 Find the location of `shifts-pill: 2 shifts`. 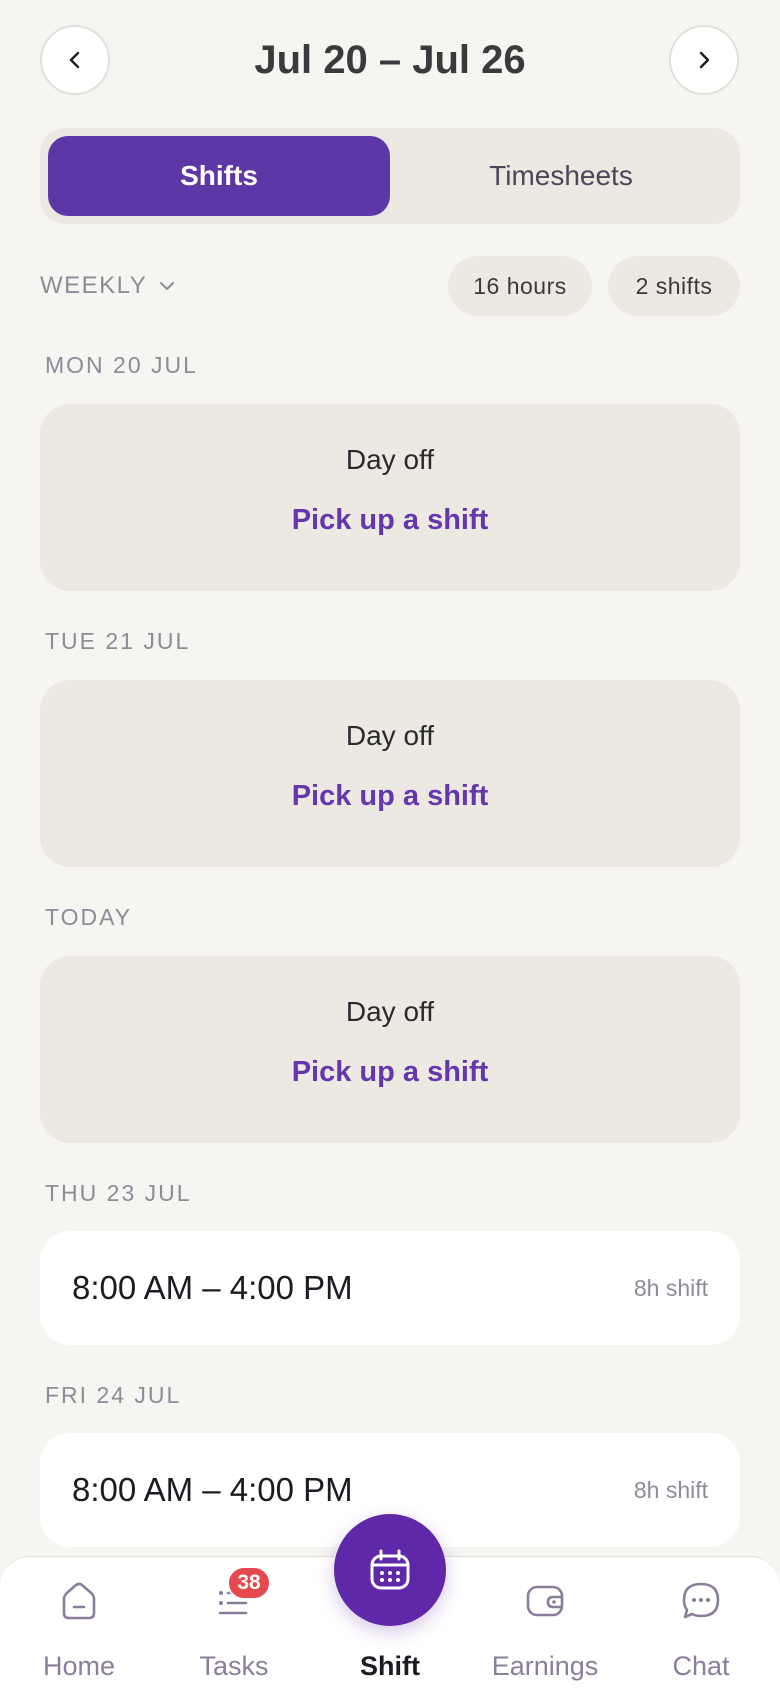

shifts-pill: 2 shifts is located at coordinates (674, 286).